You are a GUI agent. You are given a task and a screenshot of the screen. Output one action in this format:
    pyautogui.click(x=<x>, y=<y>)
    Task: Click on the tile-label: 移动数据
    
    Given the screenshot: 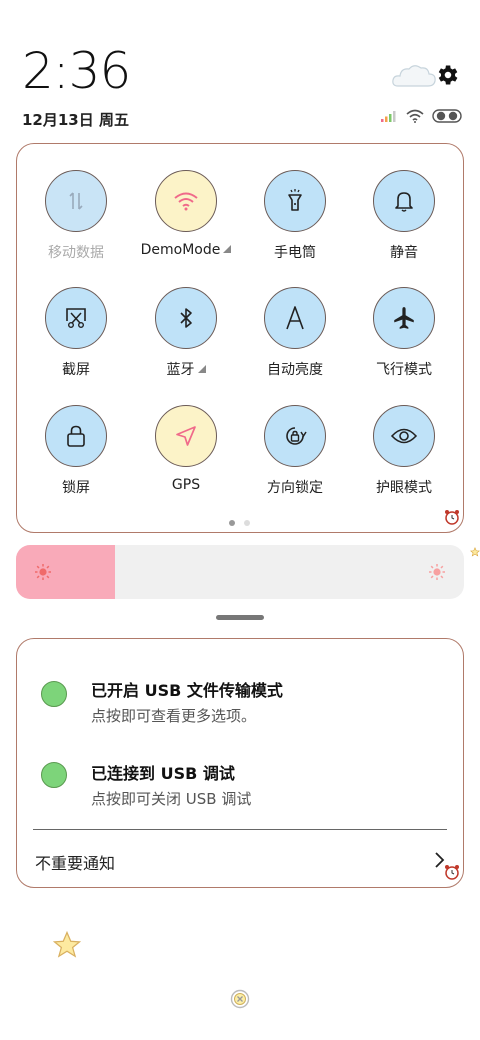 What is the action you would take?
    pyautogui.click(x=76, y=253)
    